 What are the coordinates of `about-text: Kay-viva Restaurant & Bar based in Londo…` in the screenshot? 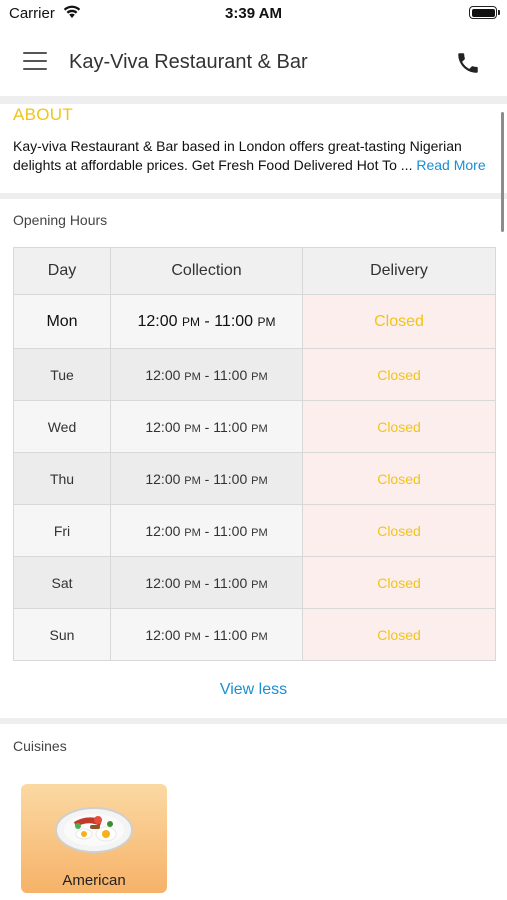 It's located at (255, 156).